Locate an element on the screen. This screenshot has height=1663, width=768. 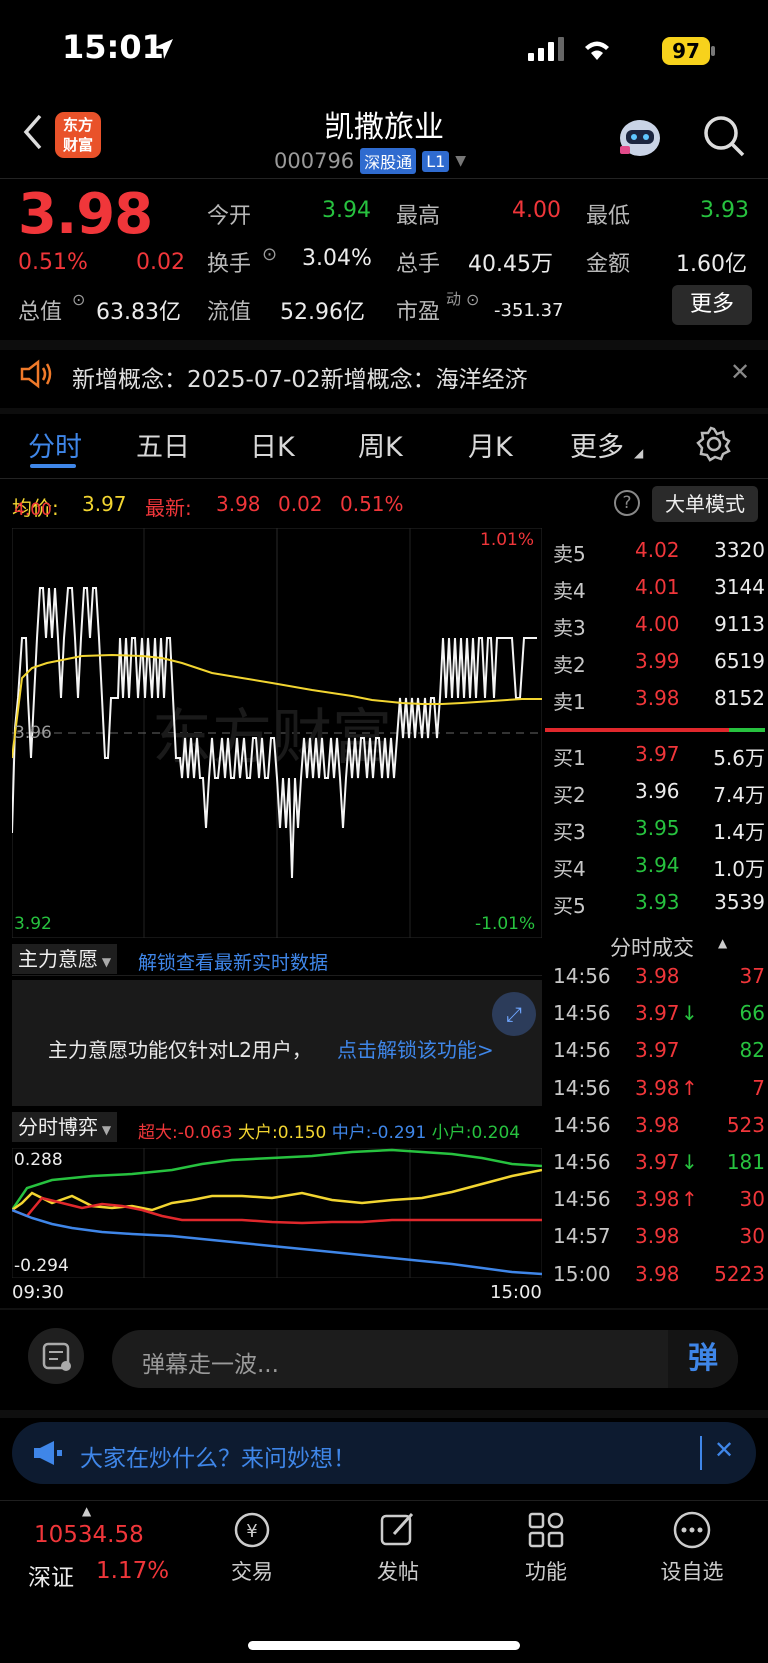
change-amount: 0.02 is located at coordinates (160, 262).